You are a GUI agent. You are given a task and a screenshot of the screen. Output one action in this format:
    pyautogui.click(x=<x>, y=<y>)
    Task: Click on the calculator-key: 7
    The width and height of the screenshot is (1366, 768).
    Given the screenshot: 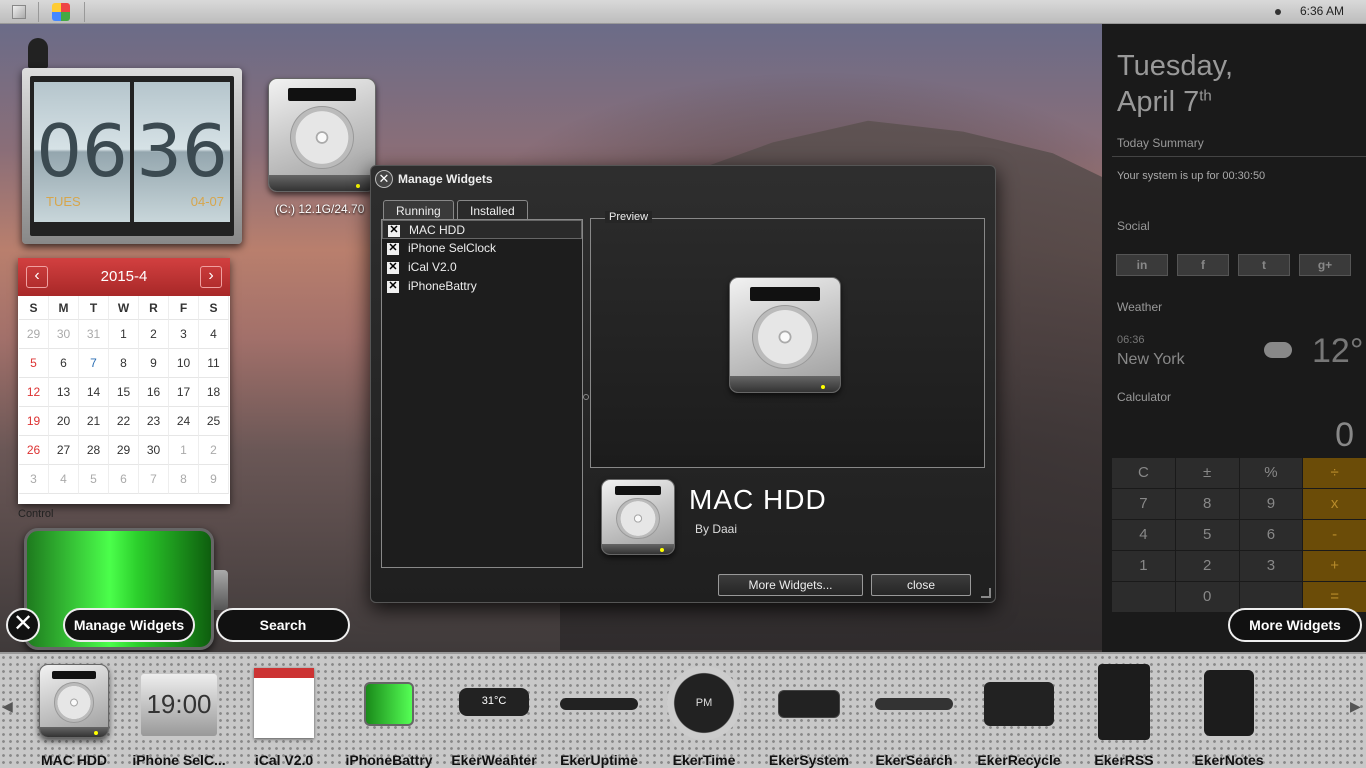 What is the action you would take?
    pyautogui.click(x=1143, y=504)
    